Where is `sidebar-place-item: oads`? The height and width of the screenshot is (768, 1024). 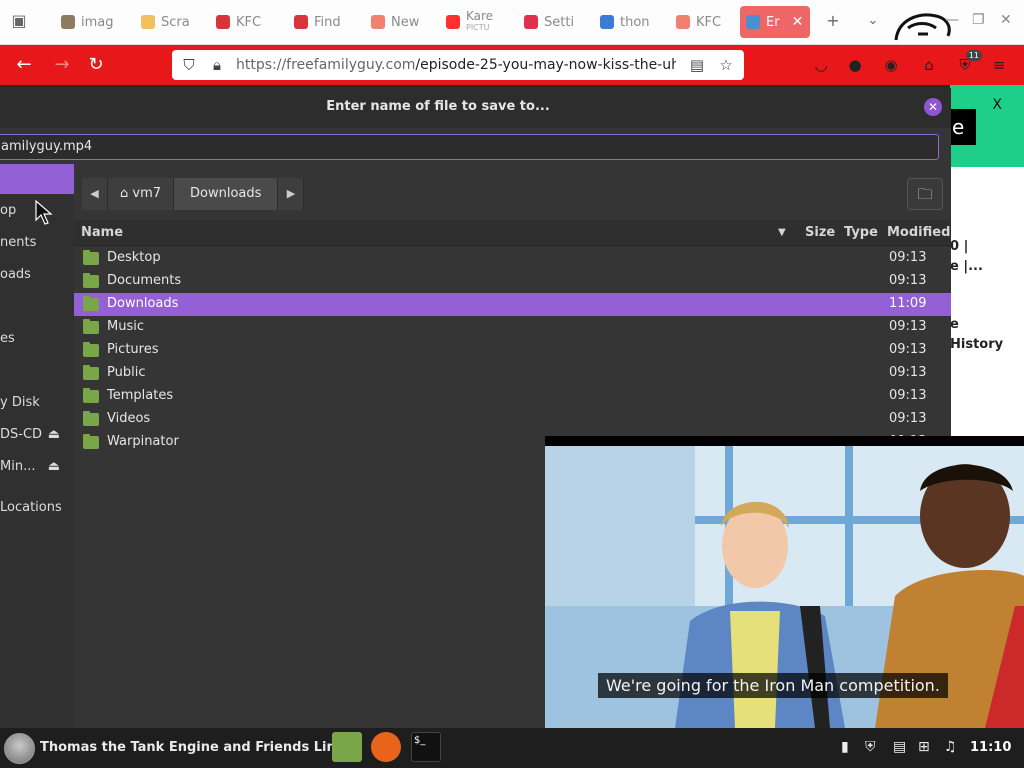 sidebar-place-item: oads is located at coordinates (37, 275).